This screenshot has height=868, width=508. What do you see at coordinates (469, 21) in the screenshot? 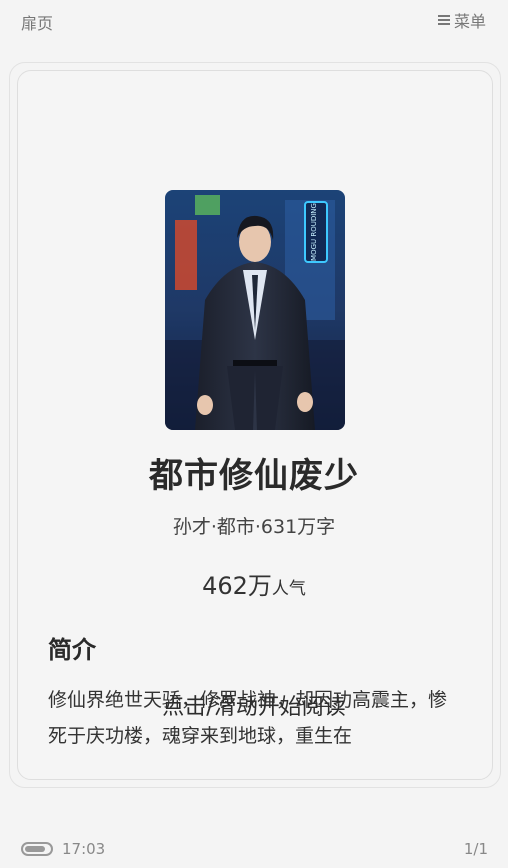
I see `menu-label: 菜单` at bounding box center [469, 21].